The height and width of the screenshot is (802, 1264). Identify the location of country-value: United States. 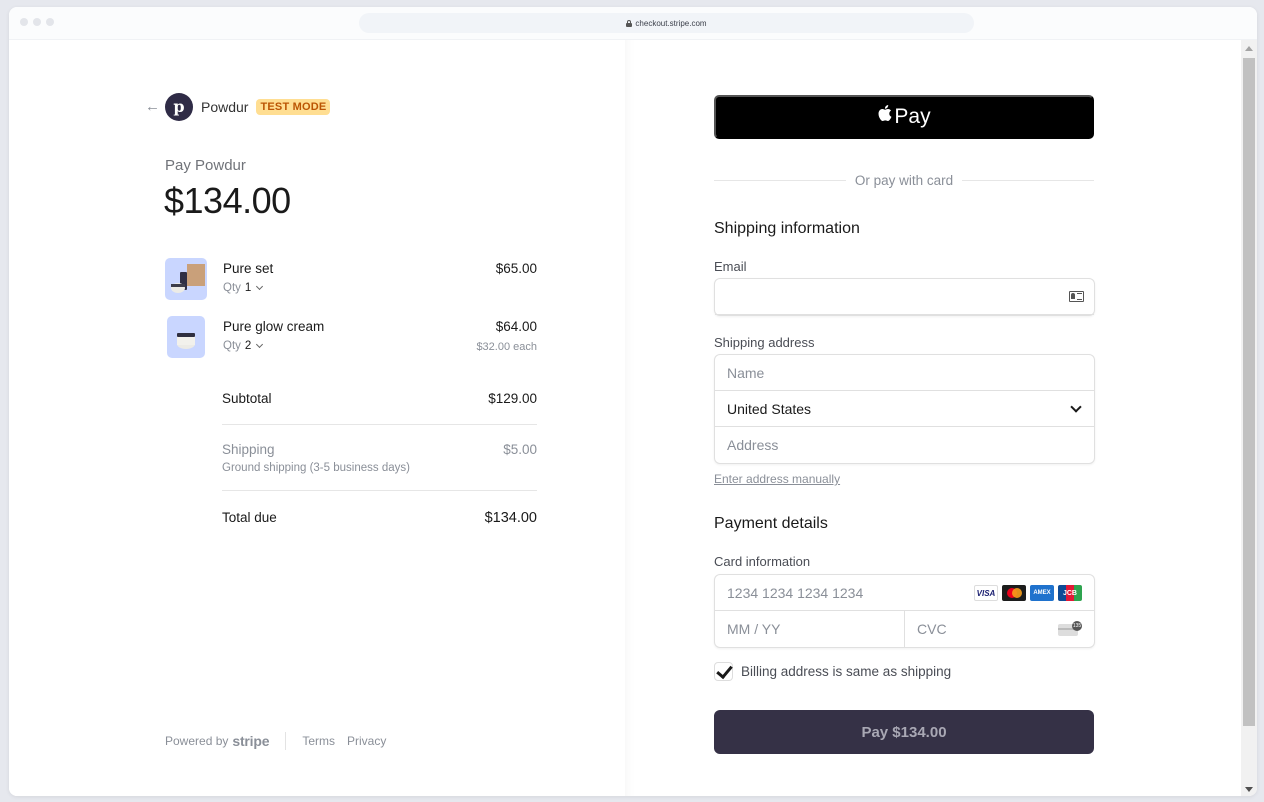
(769, 408).